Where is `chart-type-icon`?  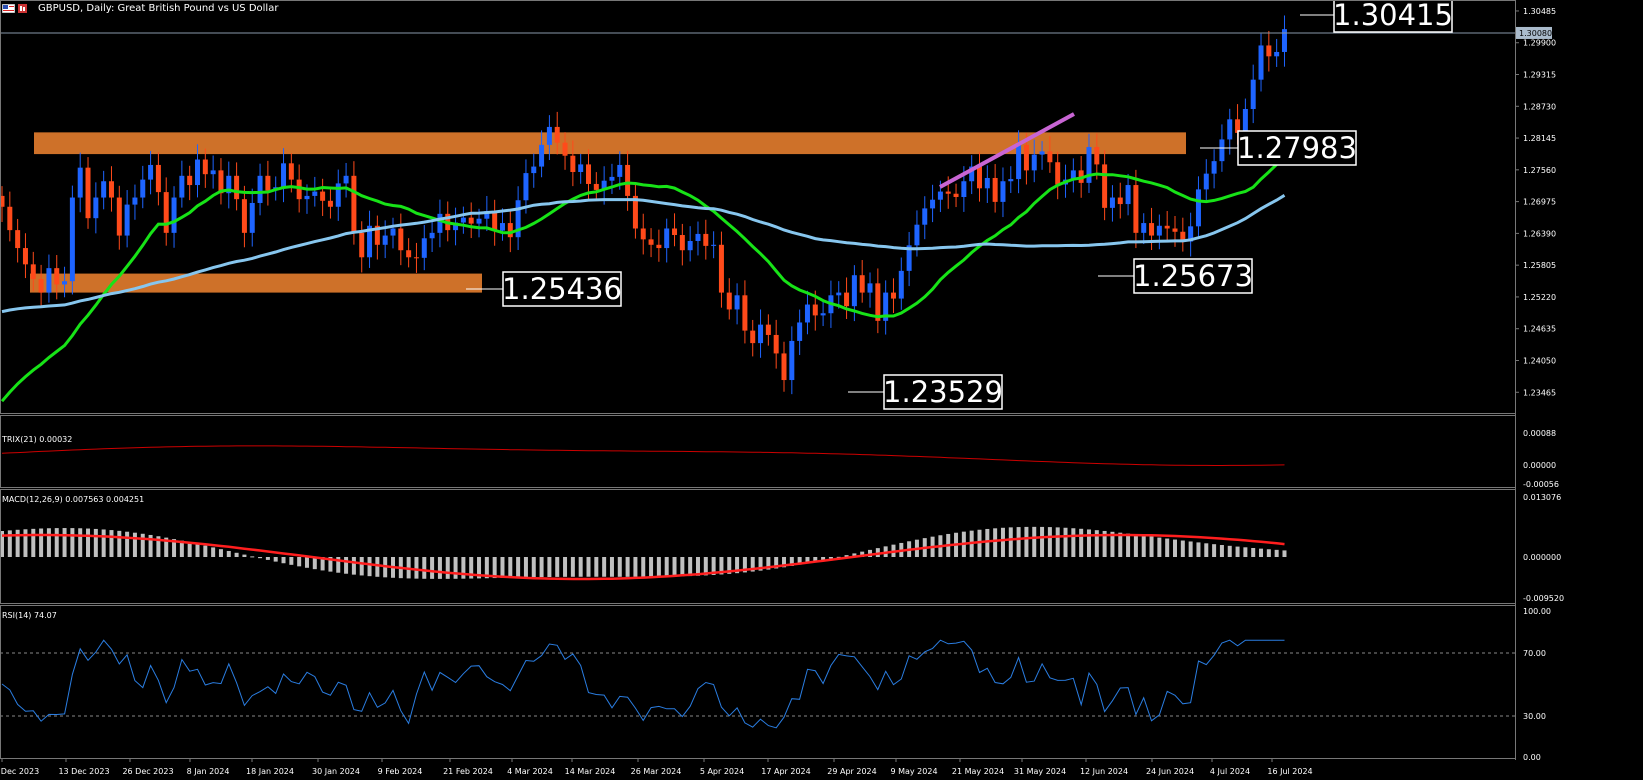
chart-type-icon is located at coordinates (22, 8).